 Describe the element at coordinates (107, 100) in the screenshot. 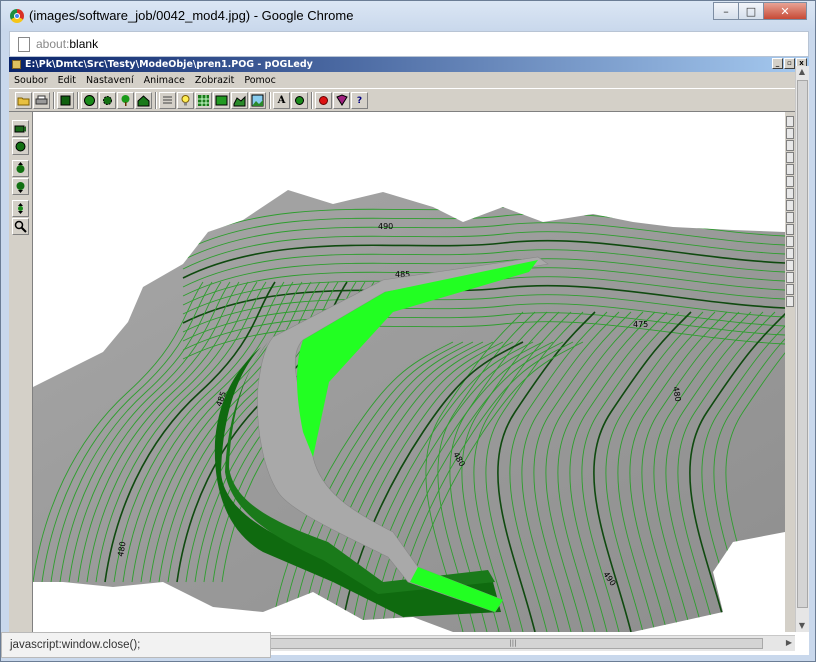

I see `settings-icon` at that location.